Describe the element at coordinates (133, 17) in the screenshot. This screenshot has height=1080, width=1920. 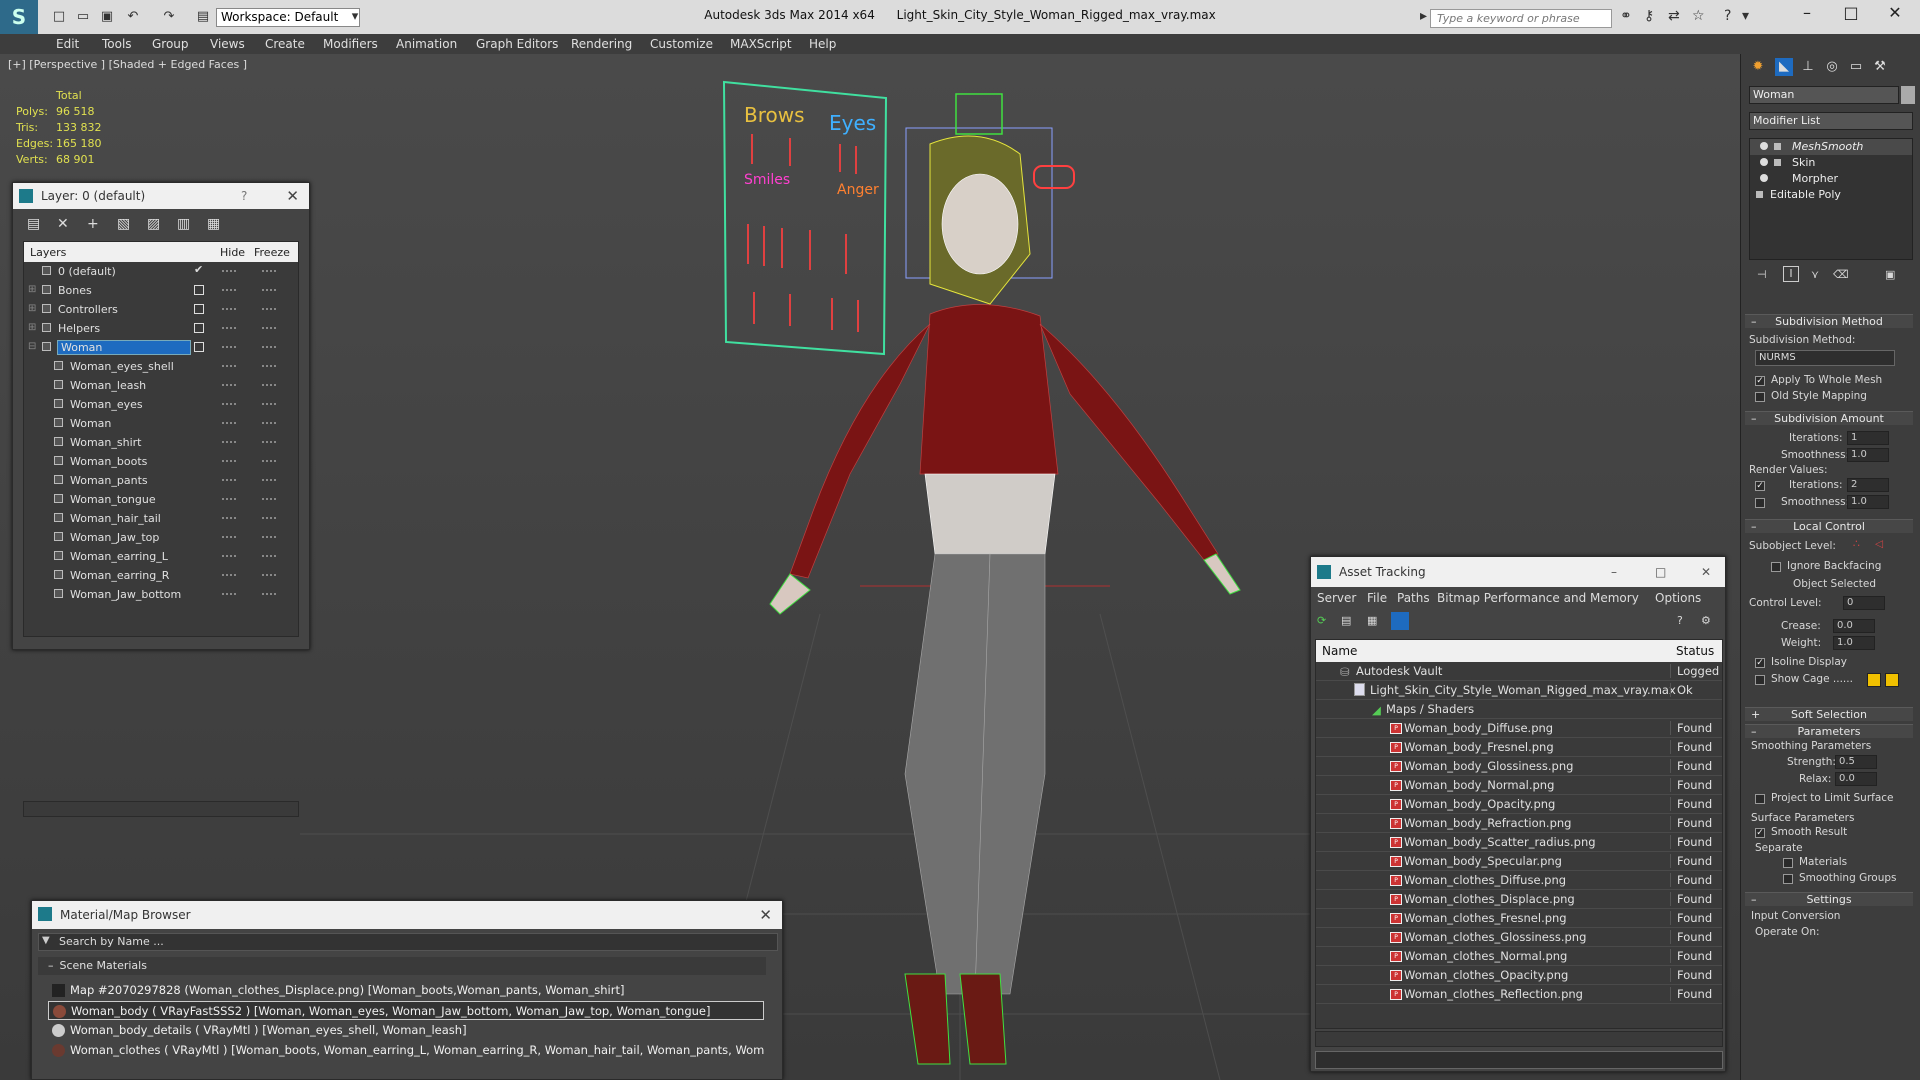
I see `undo-icon: ↶` at that location.